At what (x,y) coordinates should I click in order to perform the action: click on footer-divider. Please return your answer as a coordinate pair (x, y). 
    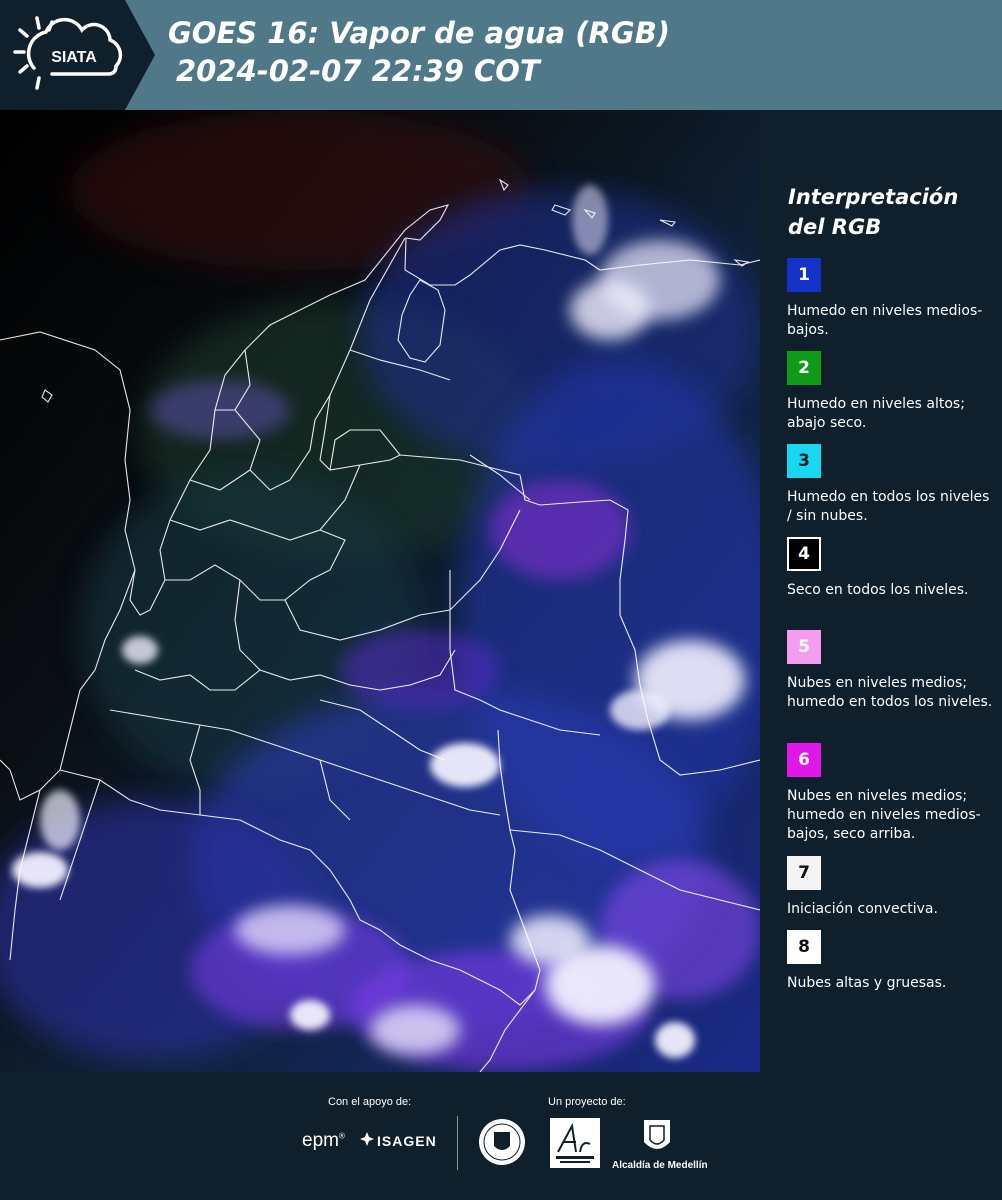
    Looking at the image, I should click on (457, 1143).